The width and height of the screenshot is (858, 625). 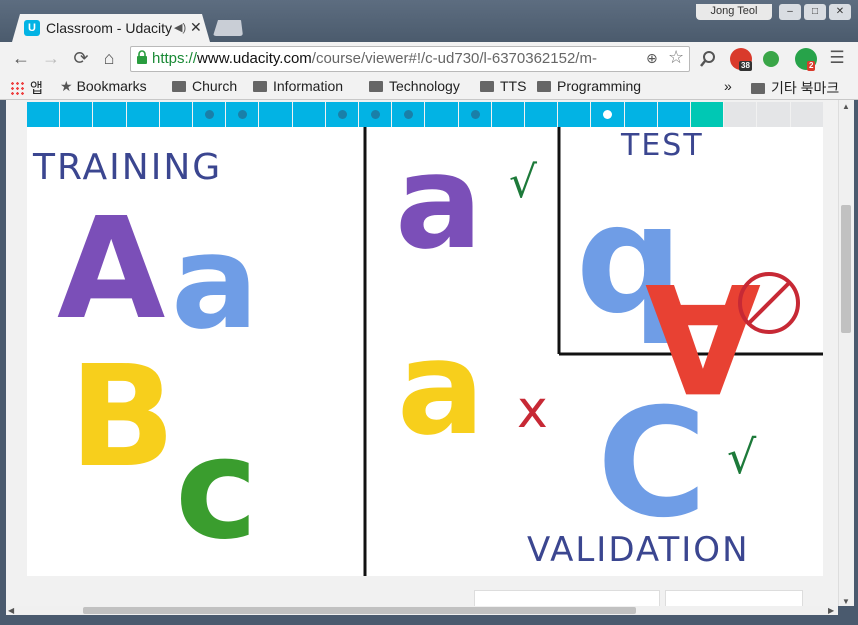 I want to click on scroll-up-arrow-icon: ▲, so click(x=846, y=106).